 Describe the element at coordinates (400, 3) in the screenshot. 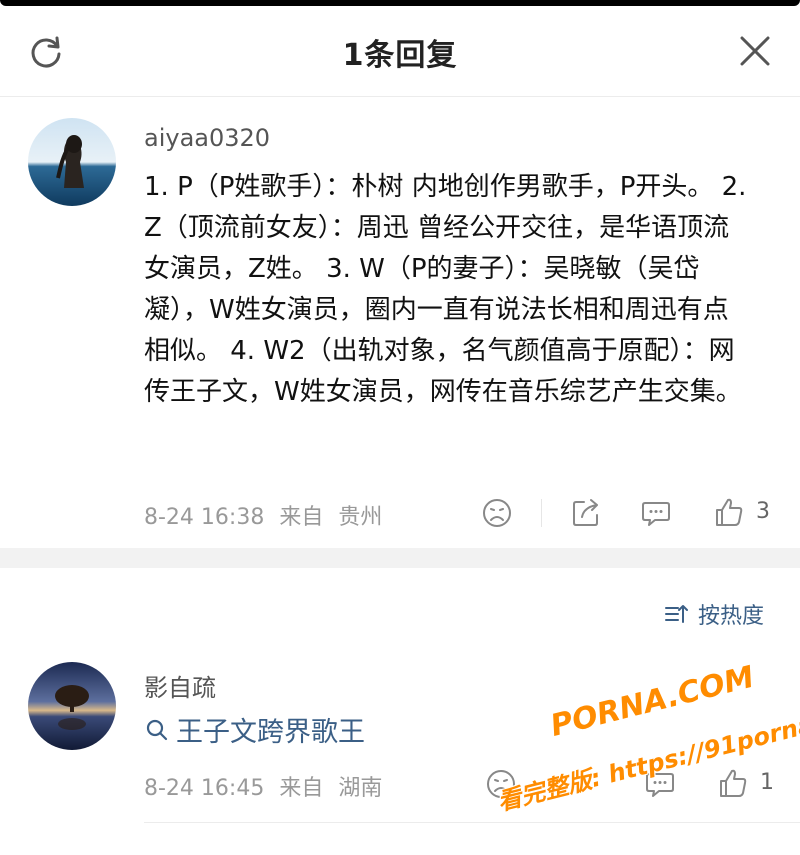

I see `status-bar-edge` at that location.